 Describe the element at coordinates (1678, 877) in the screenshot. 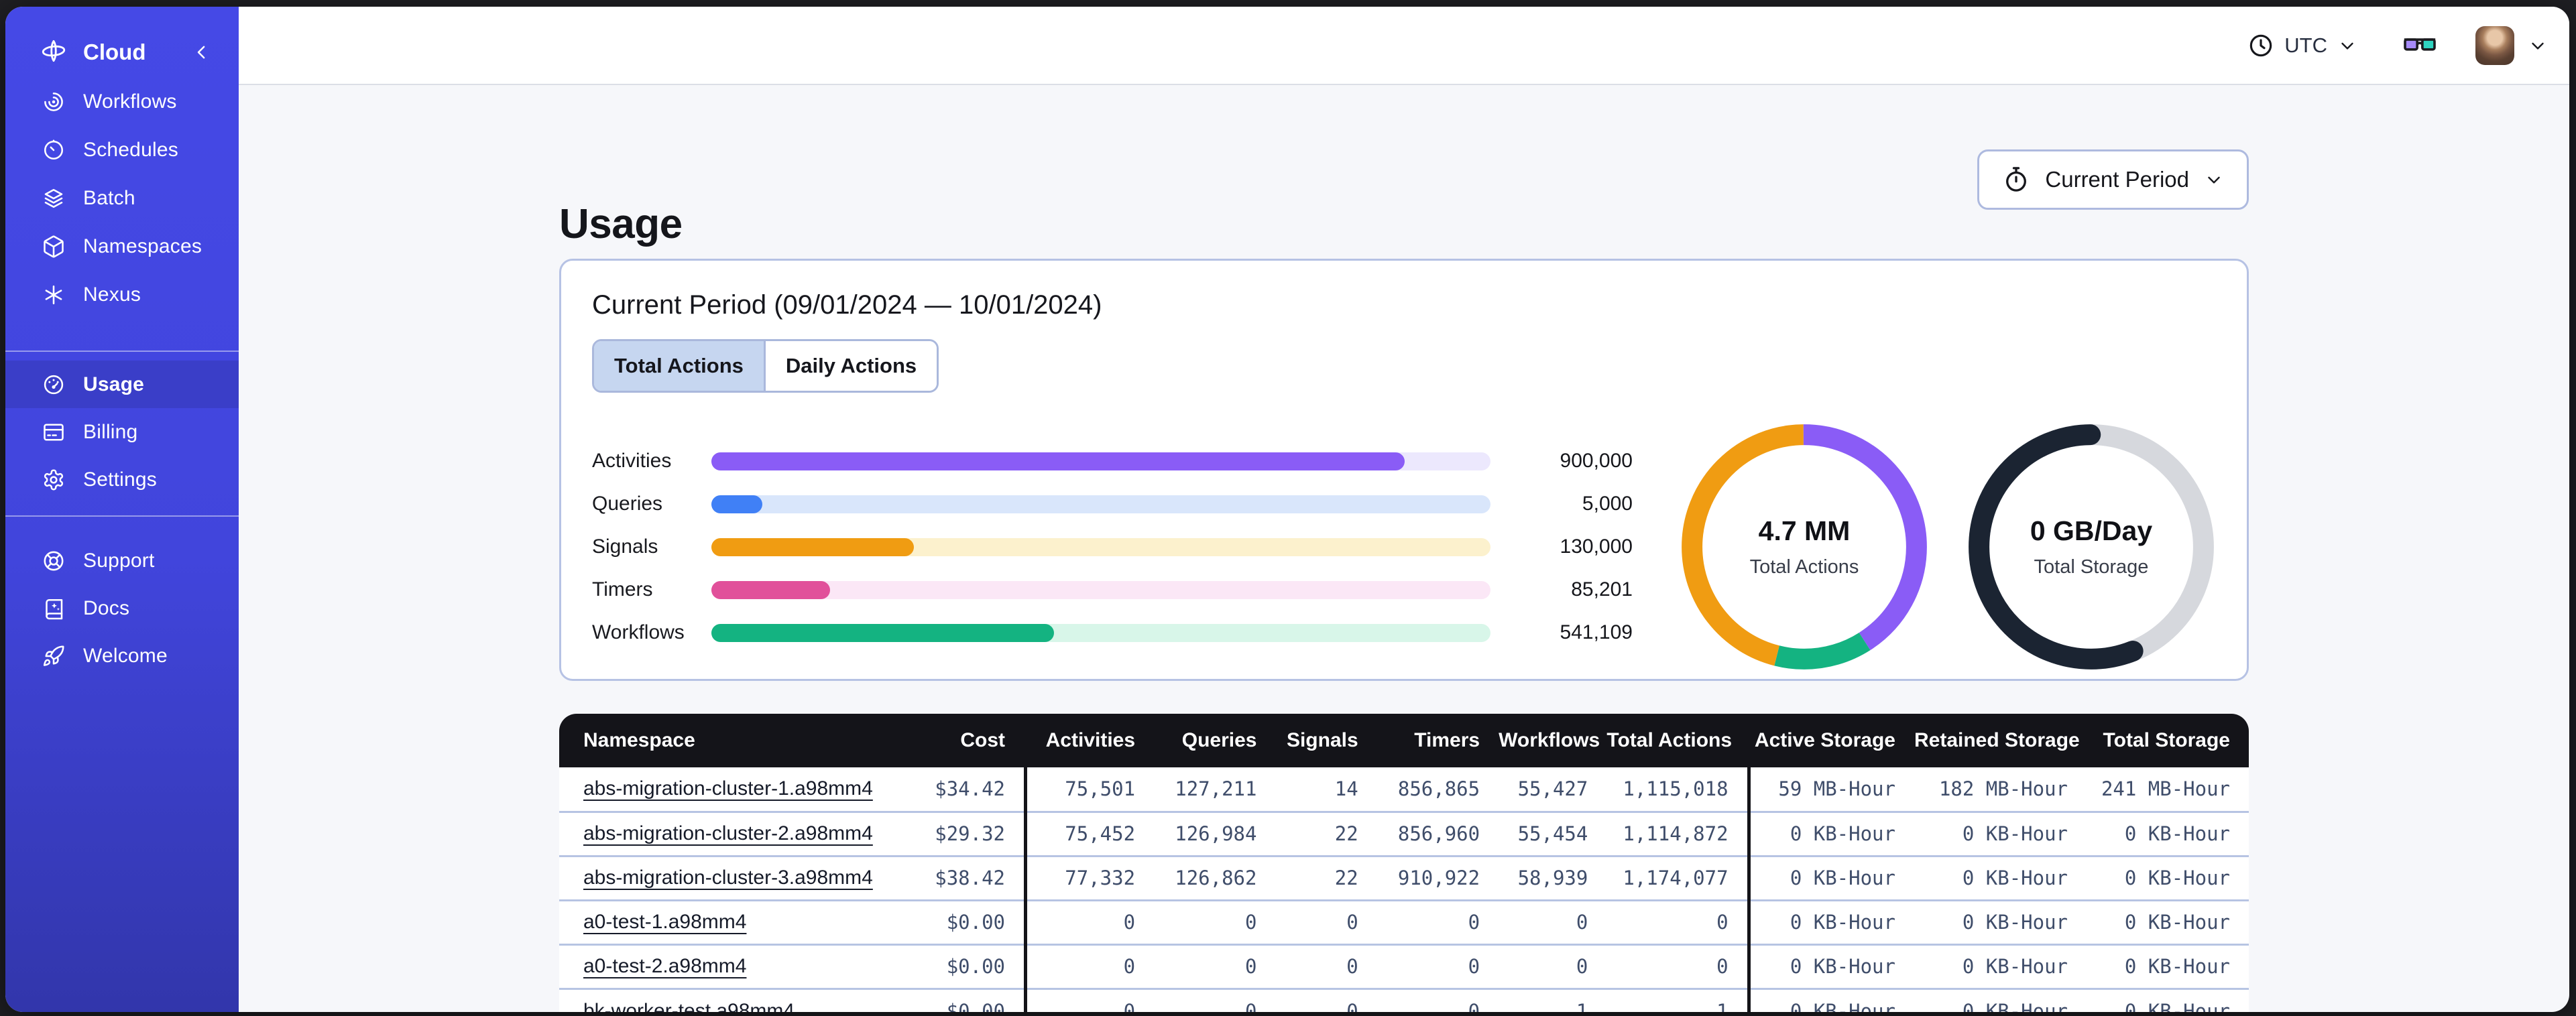

I see `total_actions-cell: 1,174,077` at that location.